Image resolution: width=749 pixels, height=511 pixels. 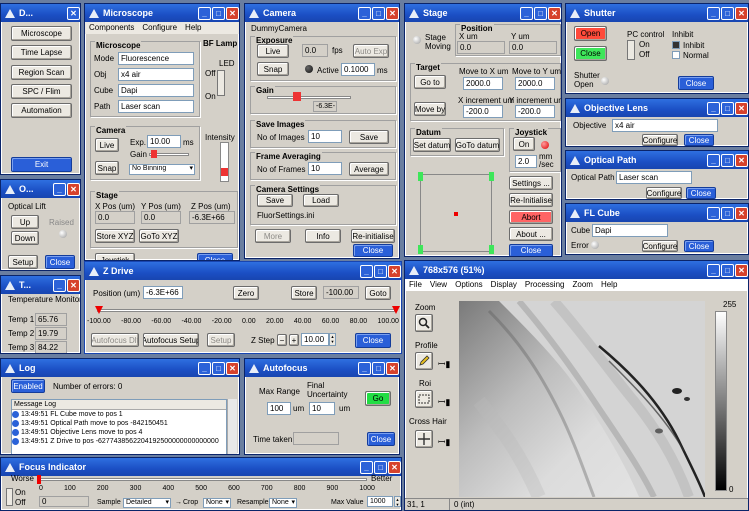 What do you see at coordinates (115, 236) in the screenshot?
I see `store-xyz-button: Store XYZ` at bounding box center [115, 236].